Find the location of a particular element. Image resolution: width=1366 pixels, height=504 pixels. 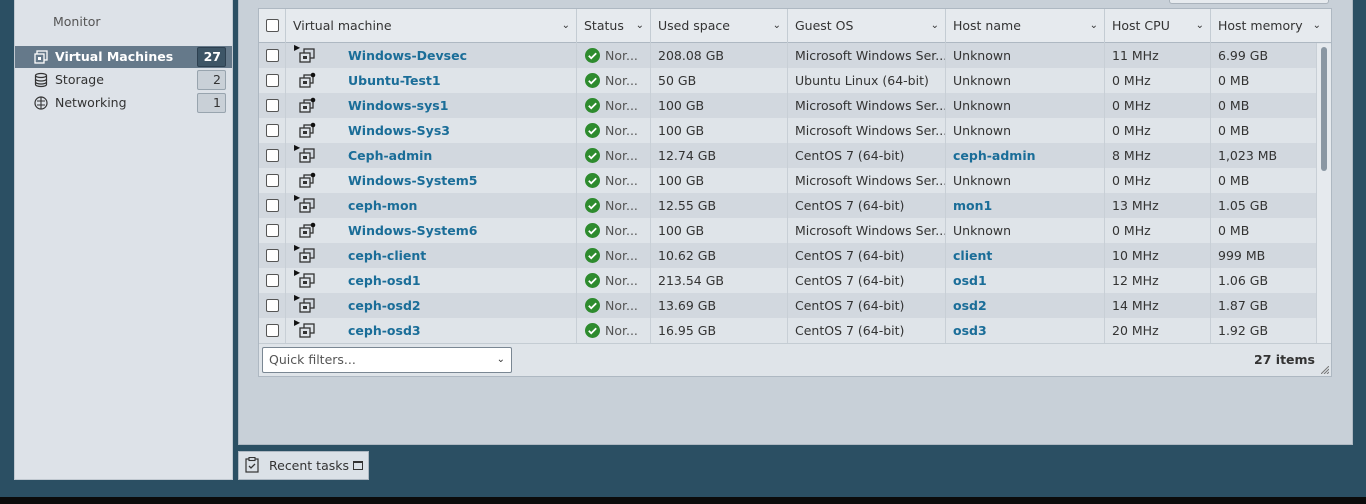

cpu-cell: 0 MHz is located at coordinates (1158, 80).